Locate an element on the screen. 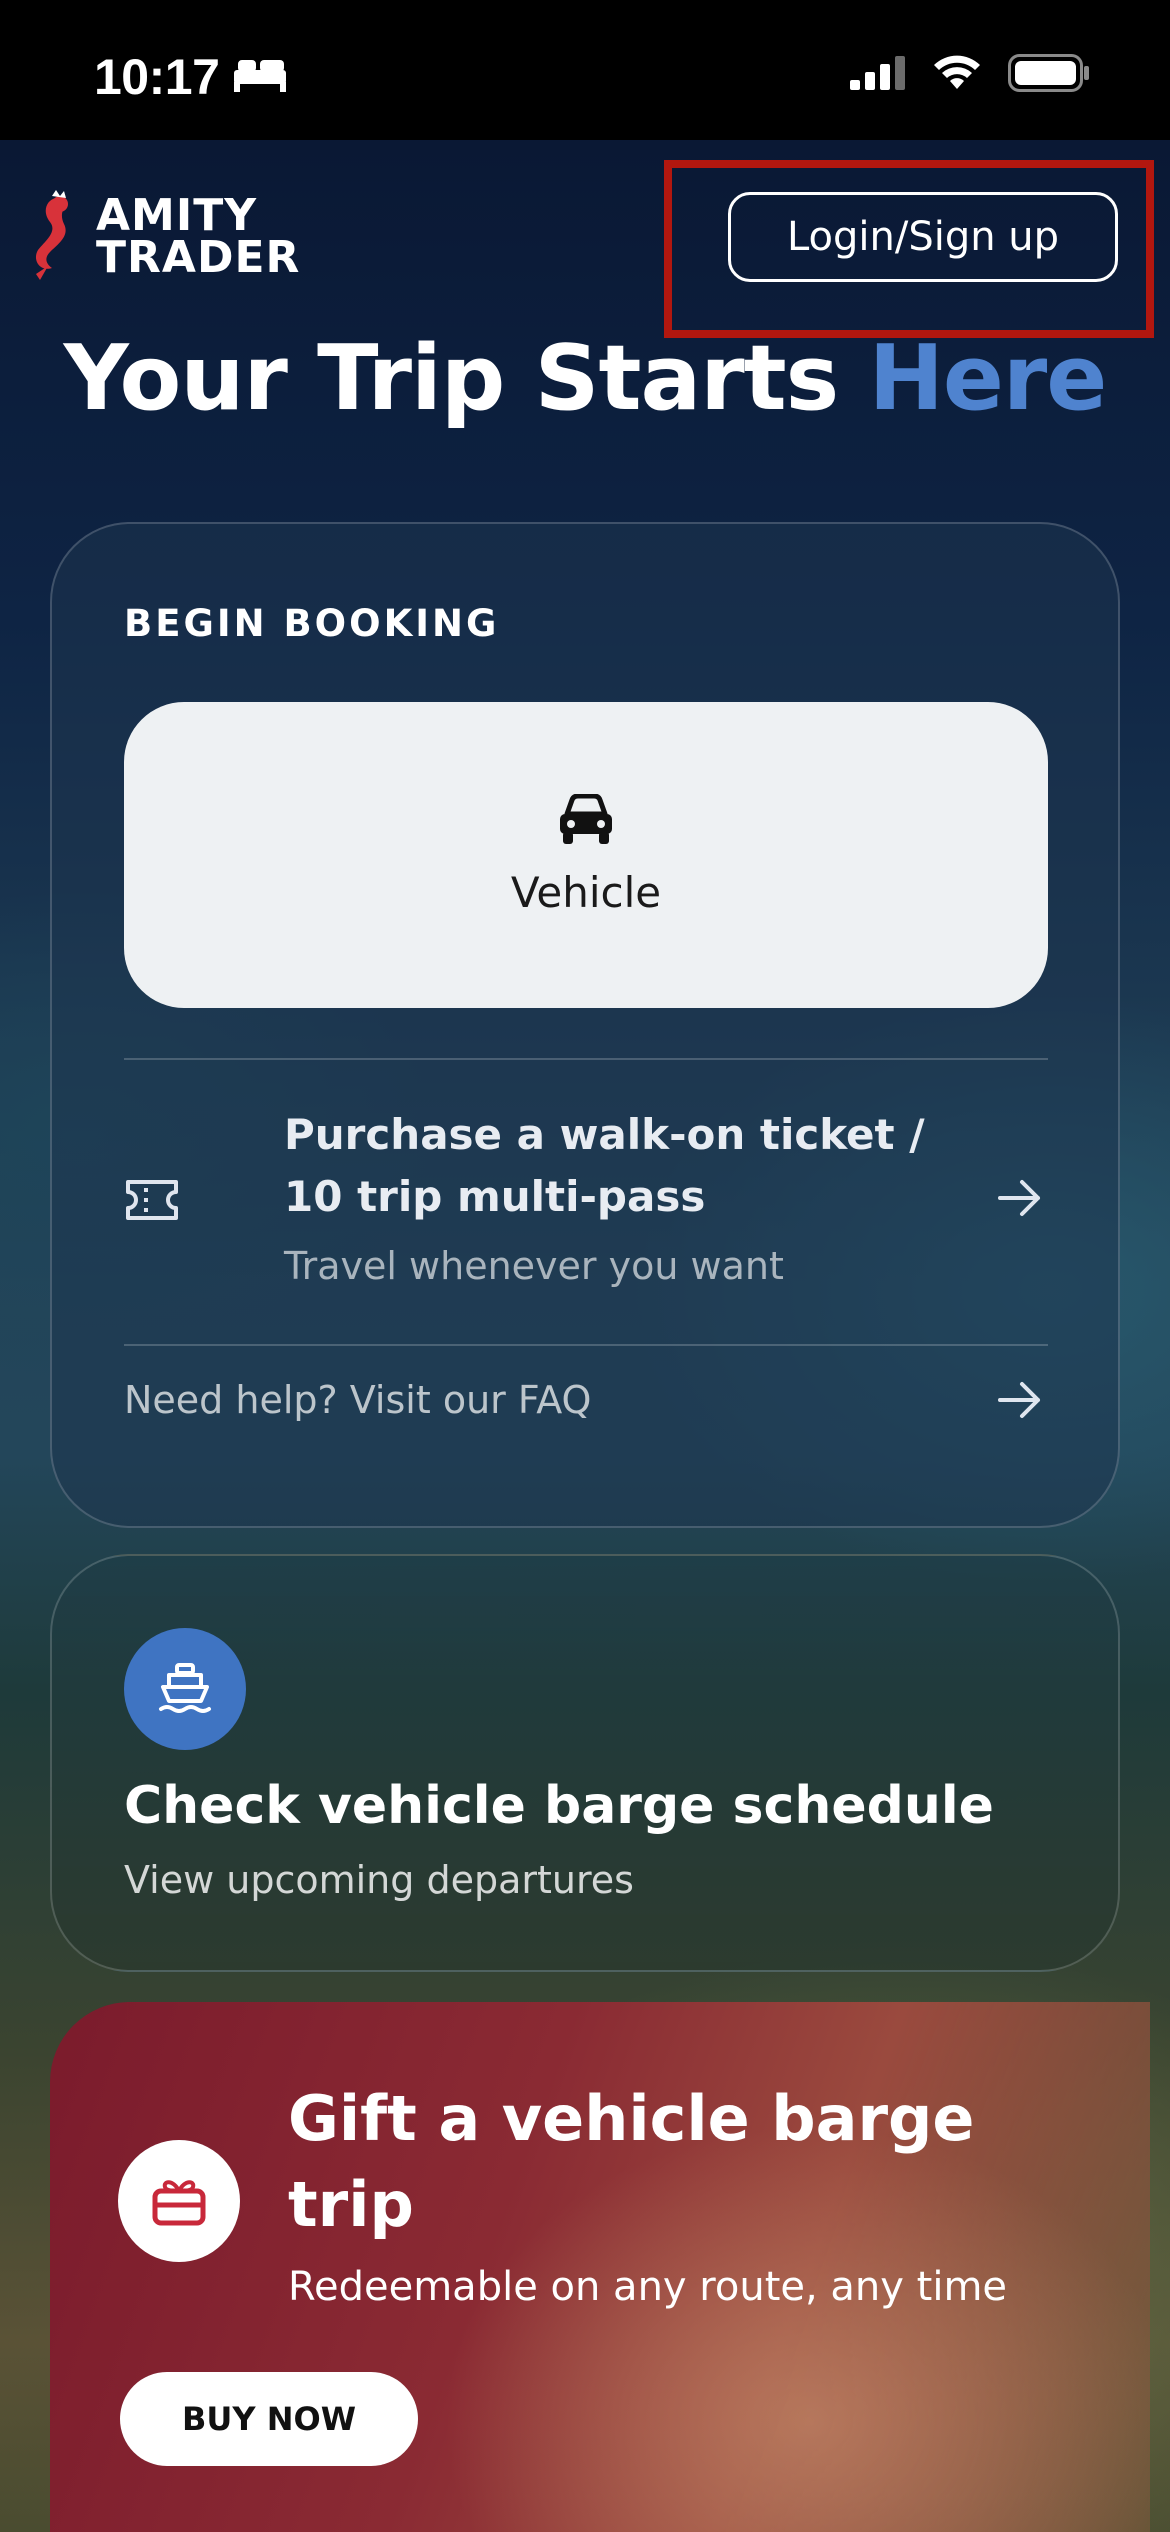  faq-link-row: Need help? Visit our FAQ is located at coordinates (586, 1404).